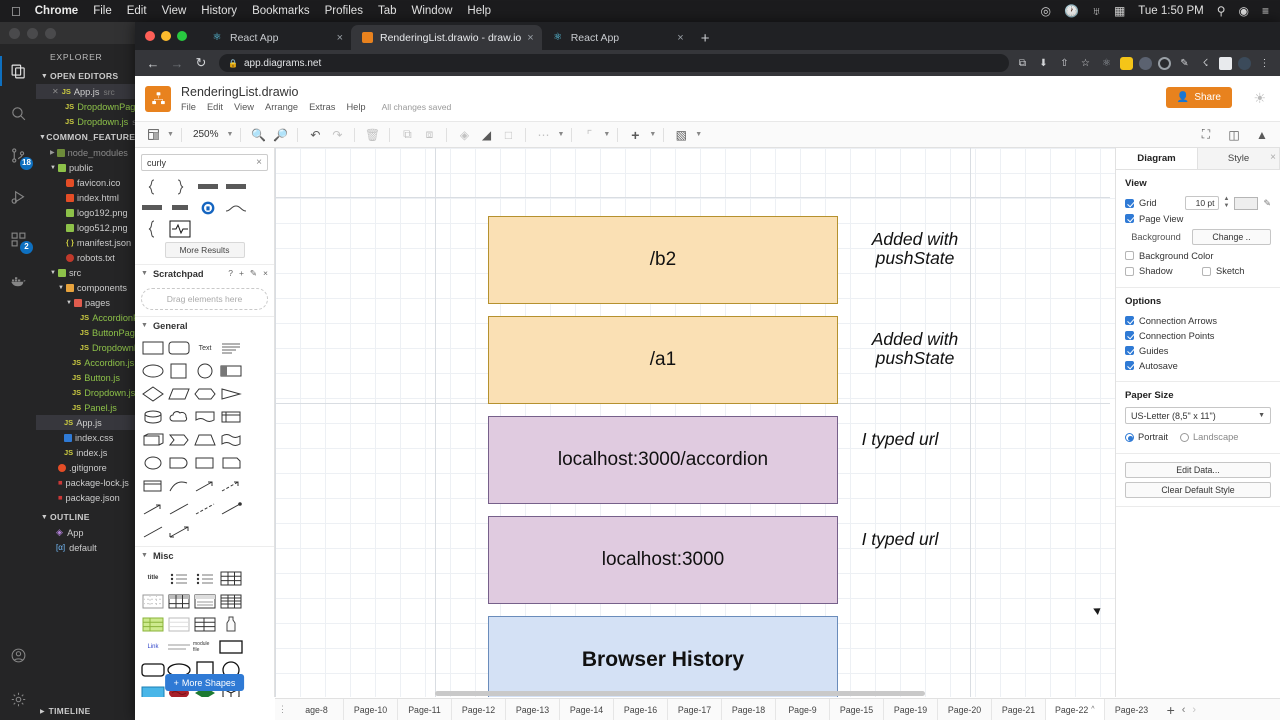  Describe the element at coordinates (88, 547) in the screenshot. I see `outline-item-default: [α] default` at that location.